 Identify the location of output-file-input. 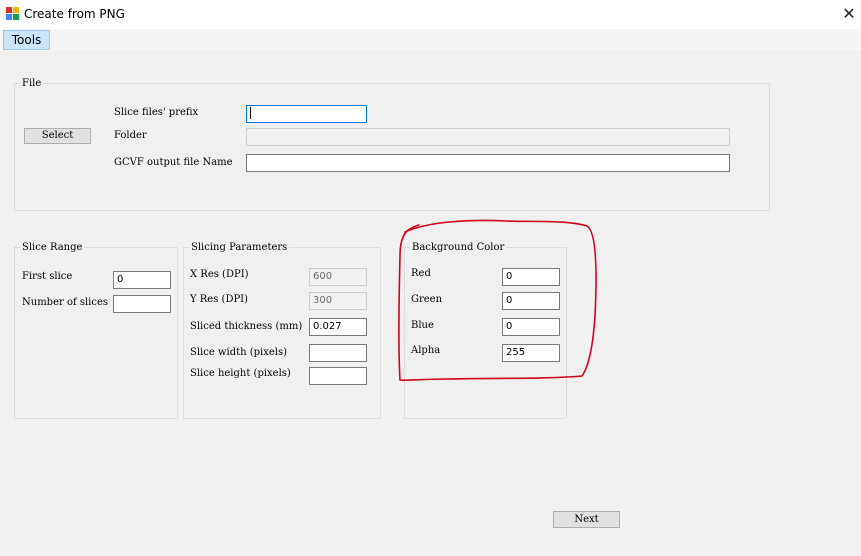
(488, 163).